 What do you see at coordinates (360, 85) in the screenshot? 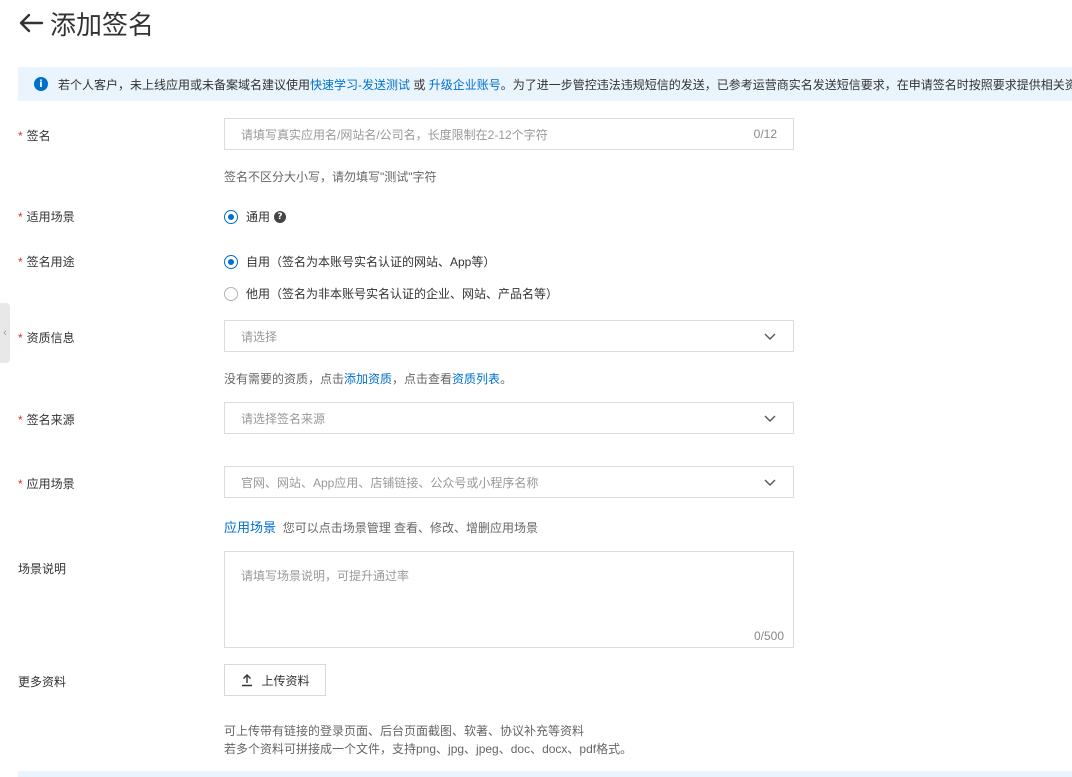
I see `quick-learn-link: 快速学习-发送测试` at bounding box center [360, 85].